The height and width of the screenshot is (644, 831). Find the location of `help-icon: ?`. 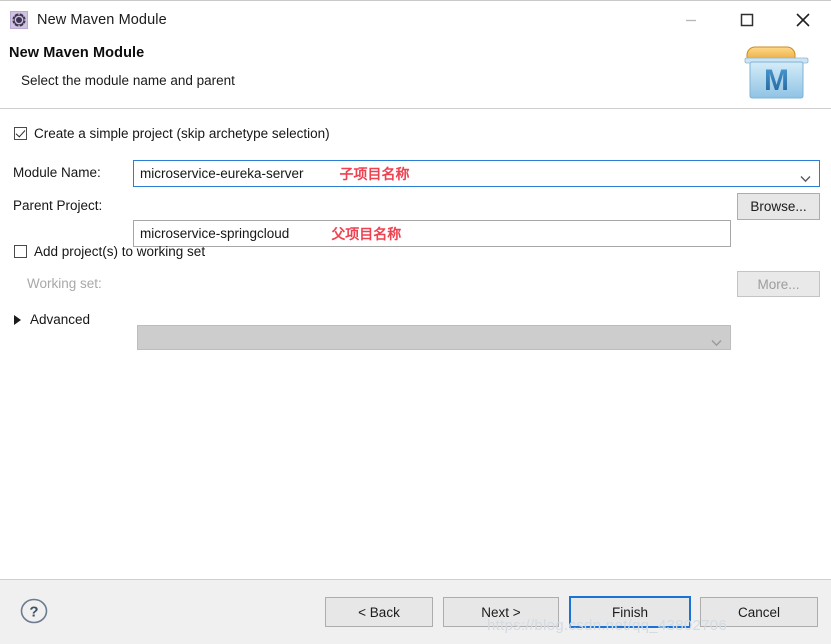

help-icon: ? is located at coordinates (34, 611).